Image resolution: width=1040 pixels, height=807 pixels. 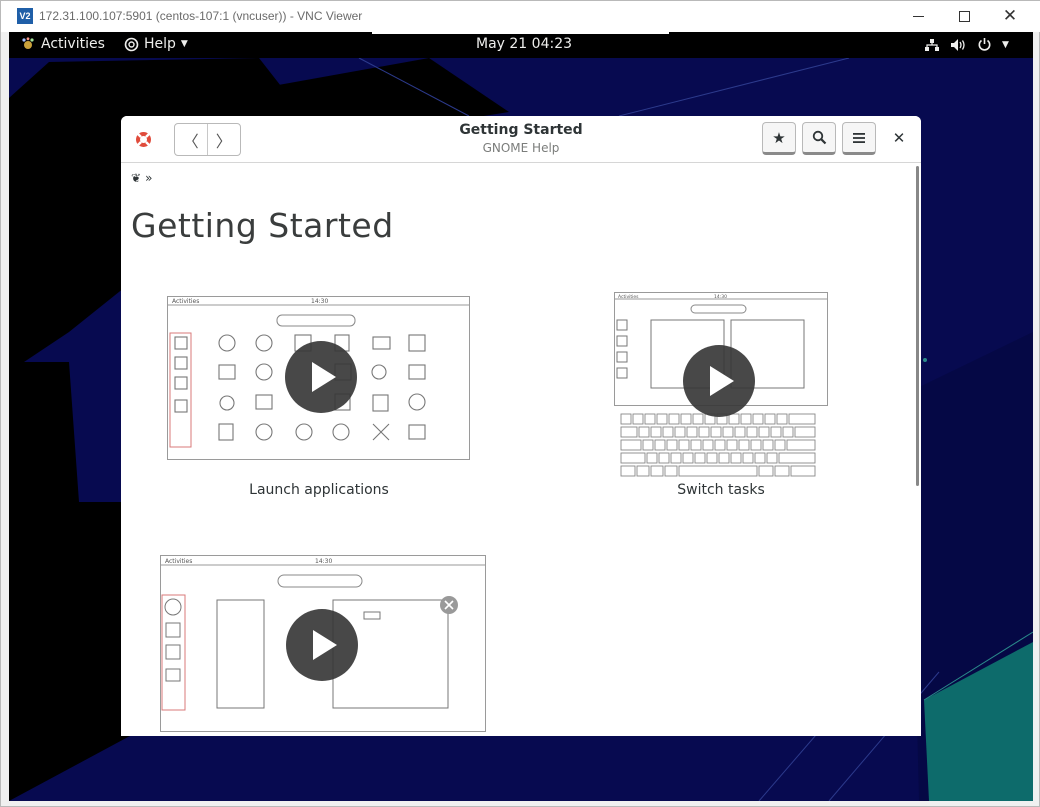 I want to click on close-button: ✕, so click(x=899, y=138).